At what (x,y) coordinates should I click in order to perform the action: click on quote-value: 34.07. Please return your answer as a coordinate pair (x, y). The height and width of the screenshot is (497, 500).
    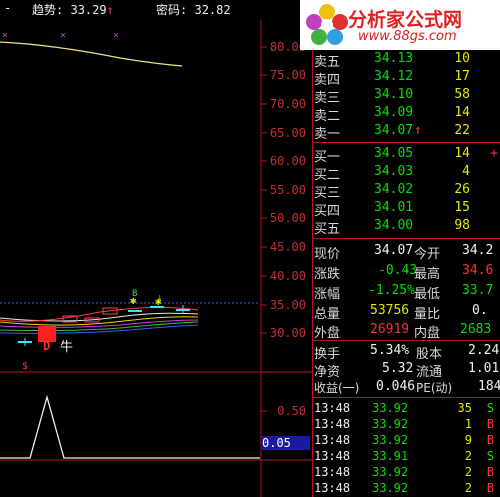
    Looking at the image, I should click on (394, 250).